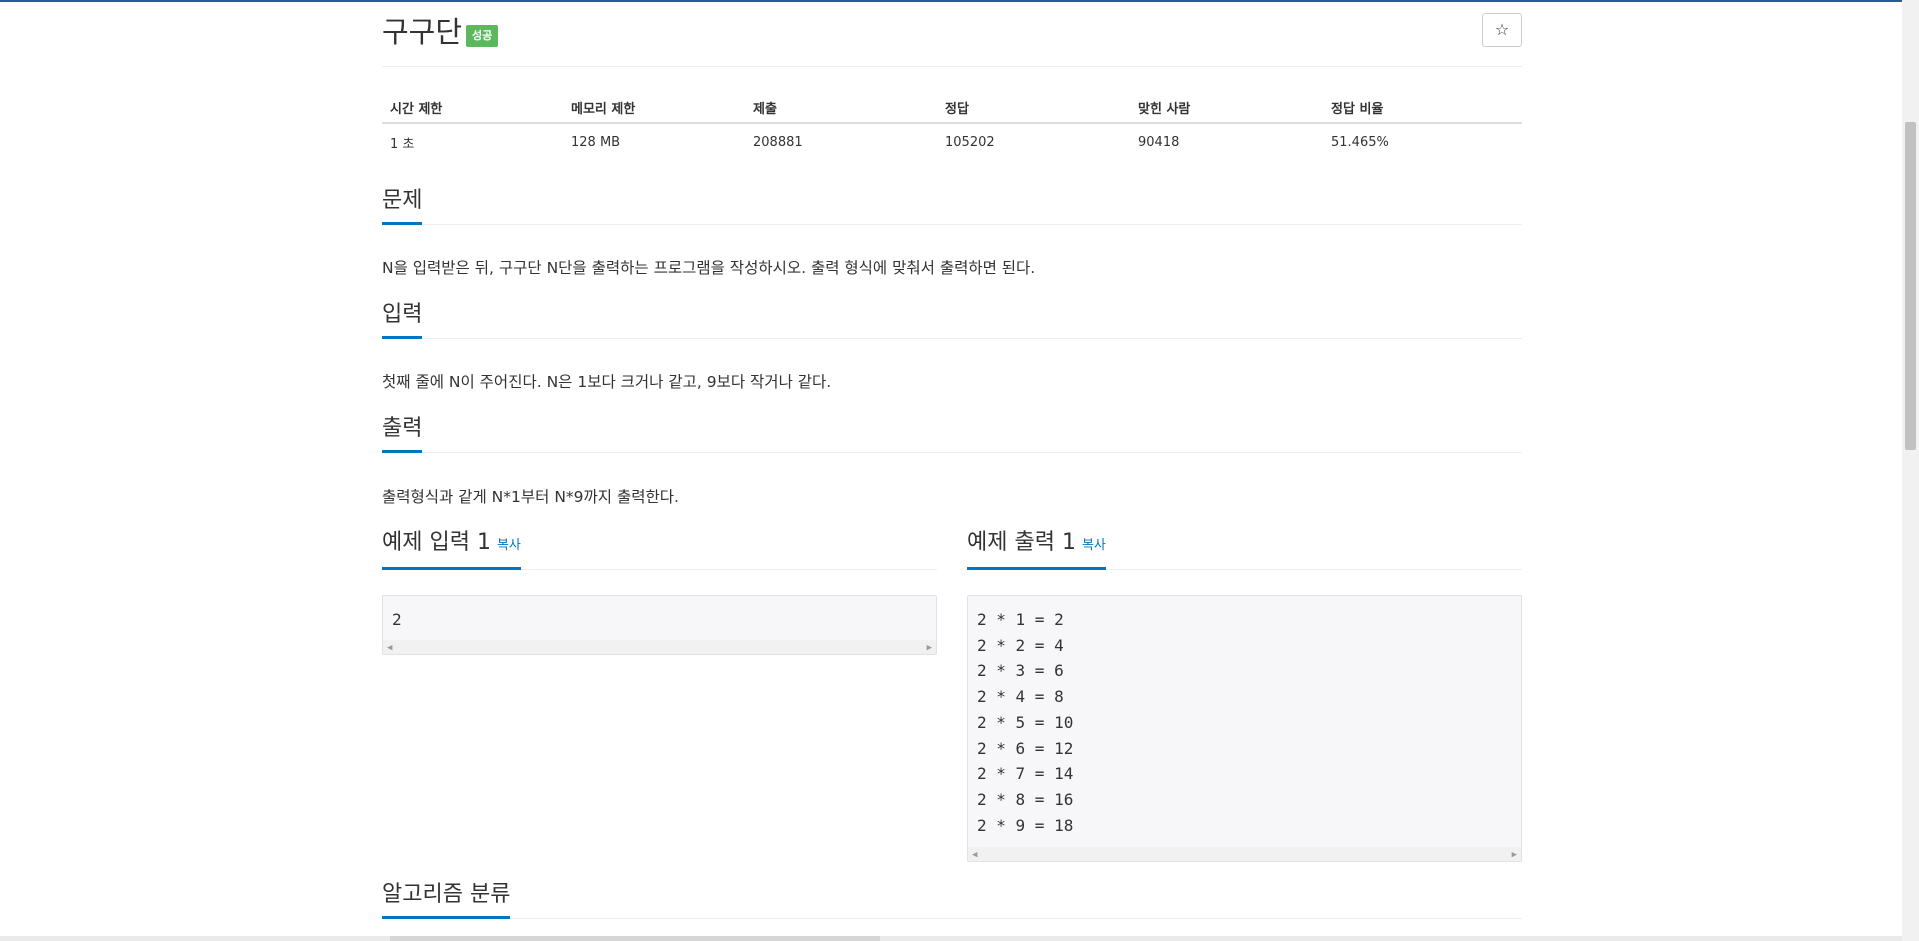 This screenshot has height=941, width=1919. I want to click on horizontal-page-scrollbar, so click(951, 938).